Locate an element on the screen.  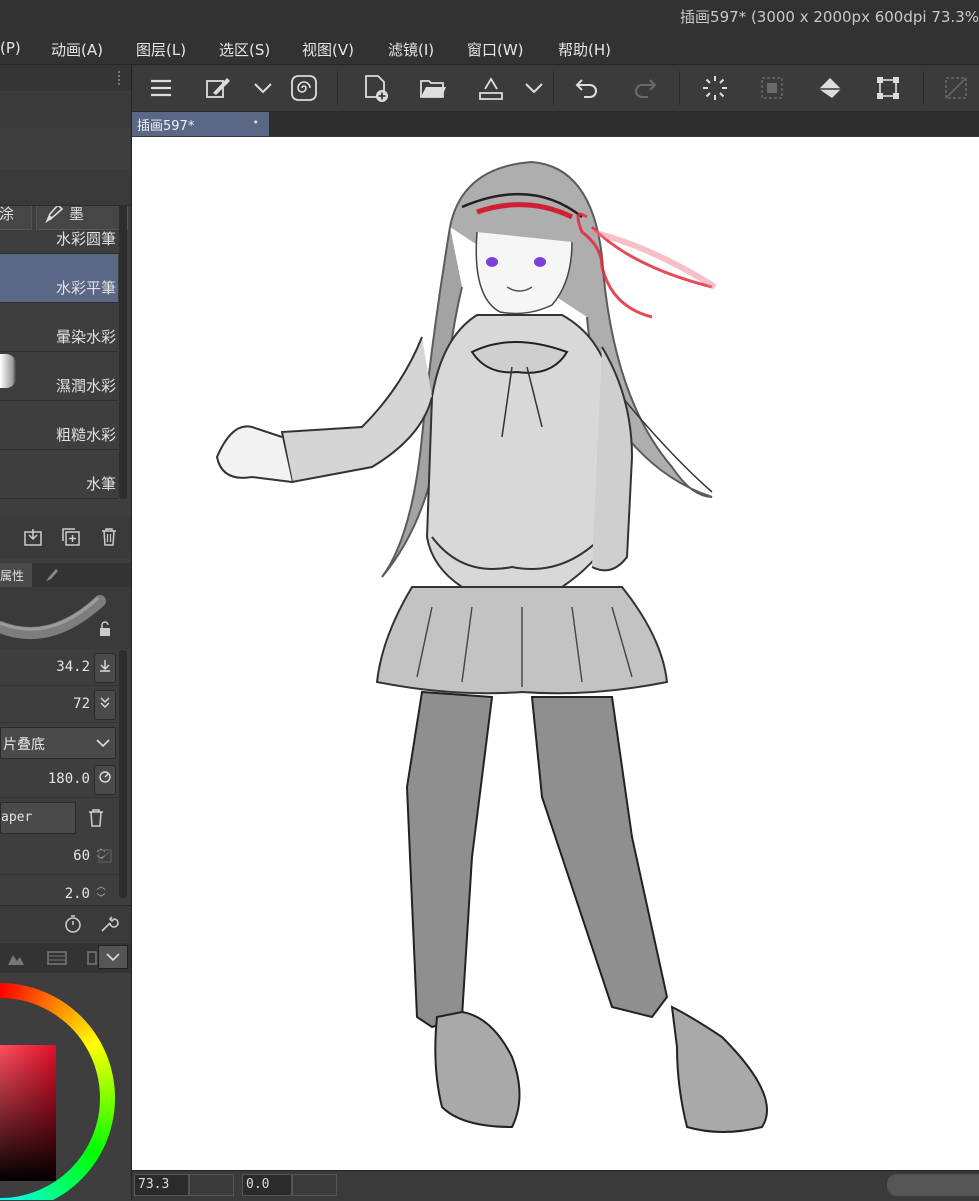
double-chevron-down-icon is located at coordinates (105, 702).